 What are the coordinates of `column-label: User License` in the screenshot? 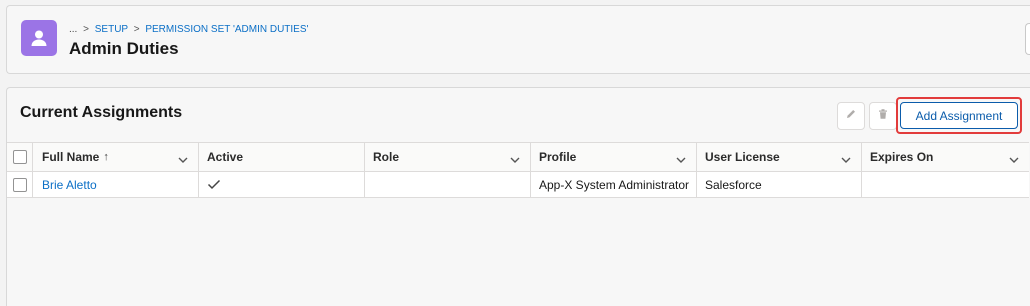 It's located at (742, 157).